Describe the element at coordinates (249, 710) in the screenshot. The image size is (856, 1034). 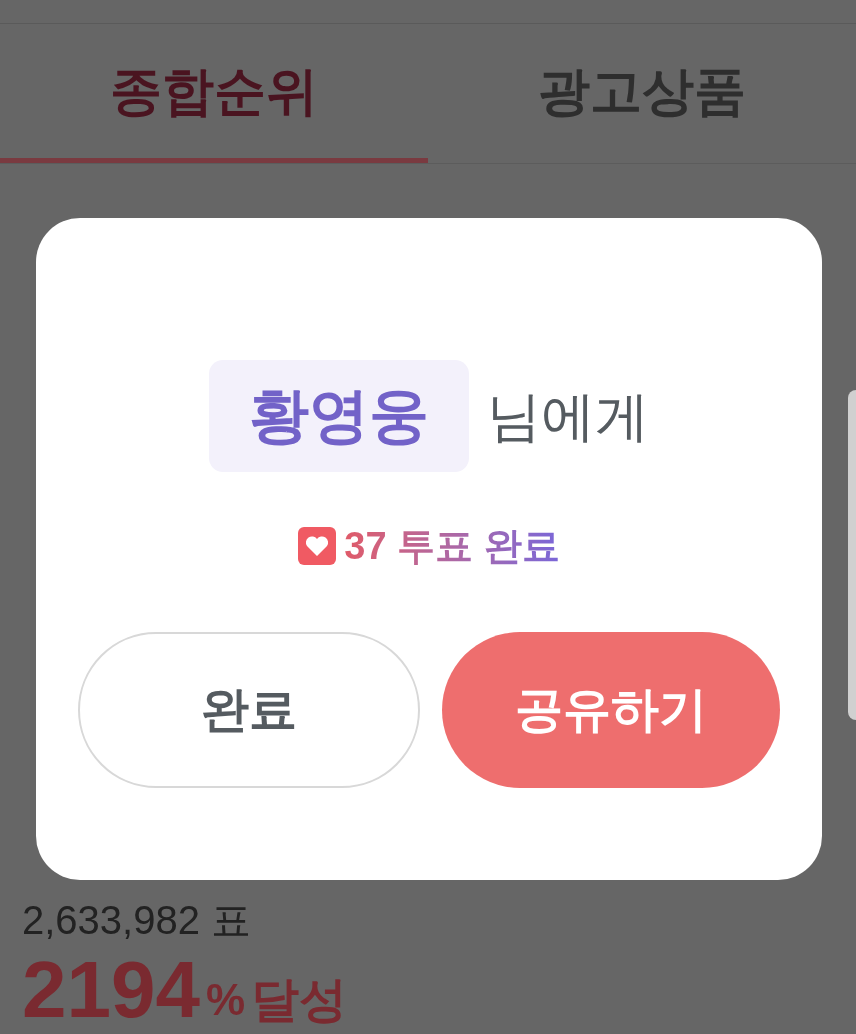
I see `done-button: 완료` at that location.